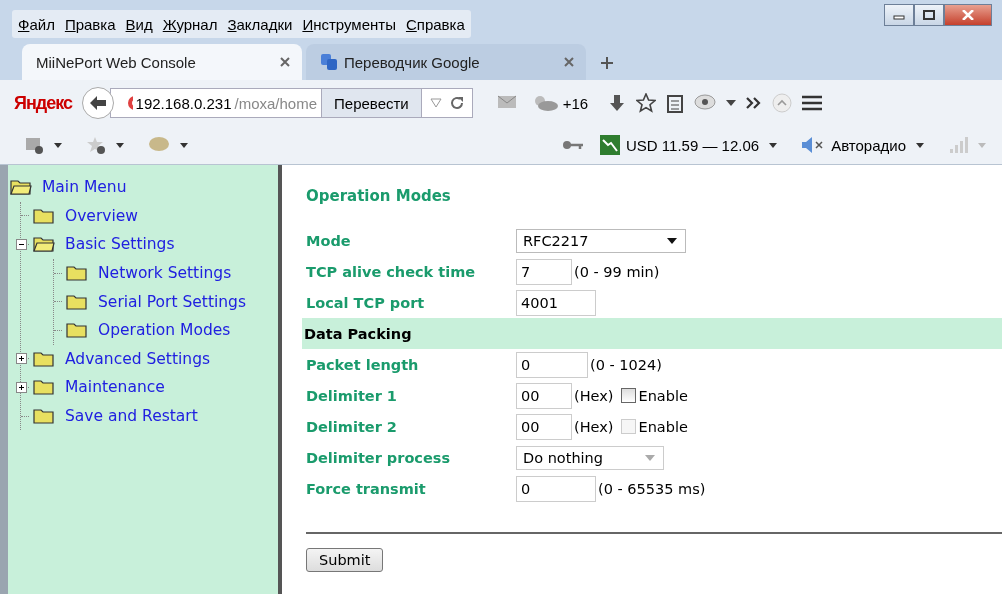 The image size is (1002, 594). What do you see at coordinates (601, 240) in the screenshot?
I see `dropdown: RFC2217` at bounding box center [601, 240].